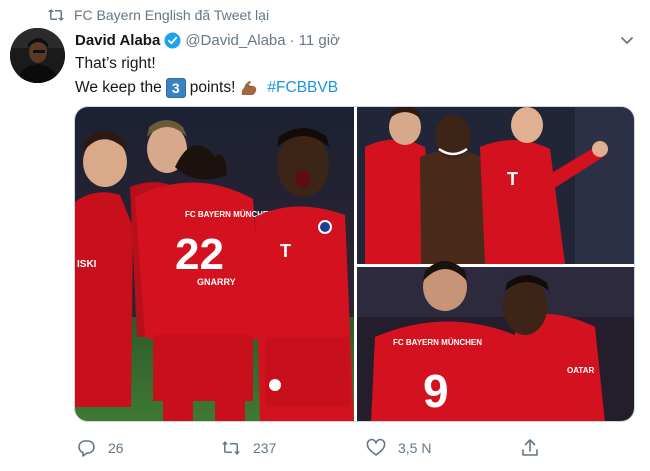 The image size is (650, 471). What do you see at coordinates (316, 450) in the screenshot?
I see `tweet-actions: 26 237 3,5 N` at bounding box center [316, 450].